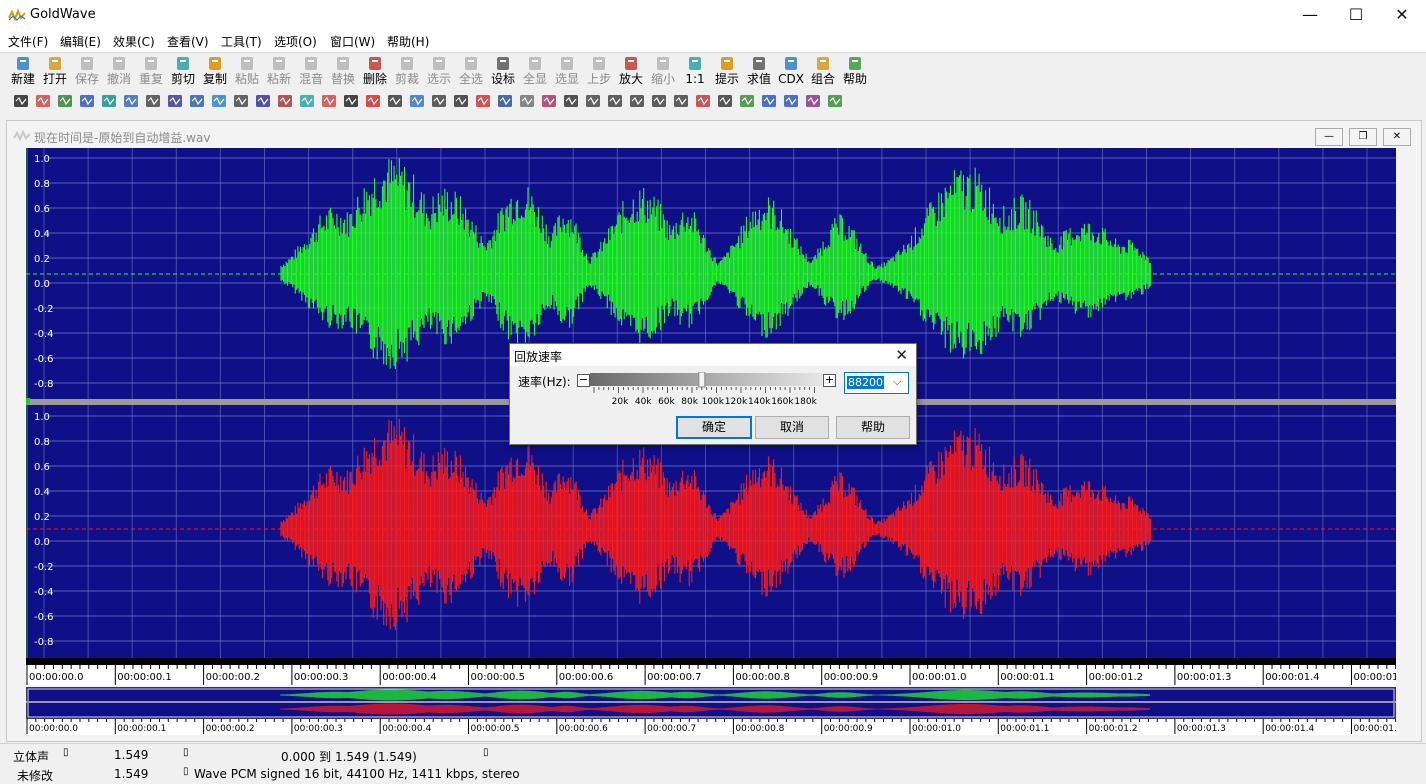 The height and width of the screenshot is (784, 1426). What do you see at coordinates (28, 41) in the screenshot?
I see `menu-file: 文件(F)` at bounding box center [28, 41].